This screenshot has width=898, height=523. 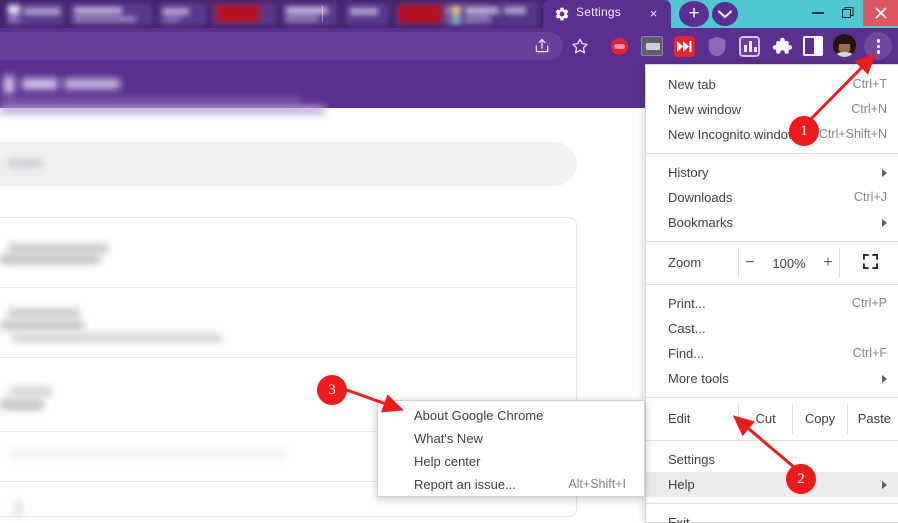 I want to click on menu-item-more-tools: More tools, so click(x=772, y=378).